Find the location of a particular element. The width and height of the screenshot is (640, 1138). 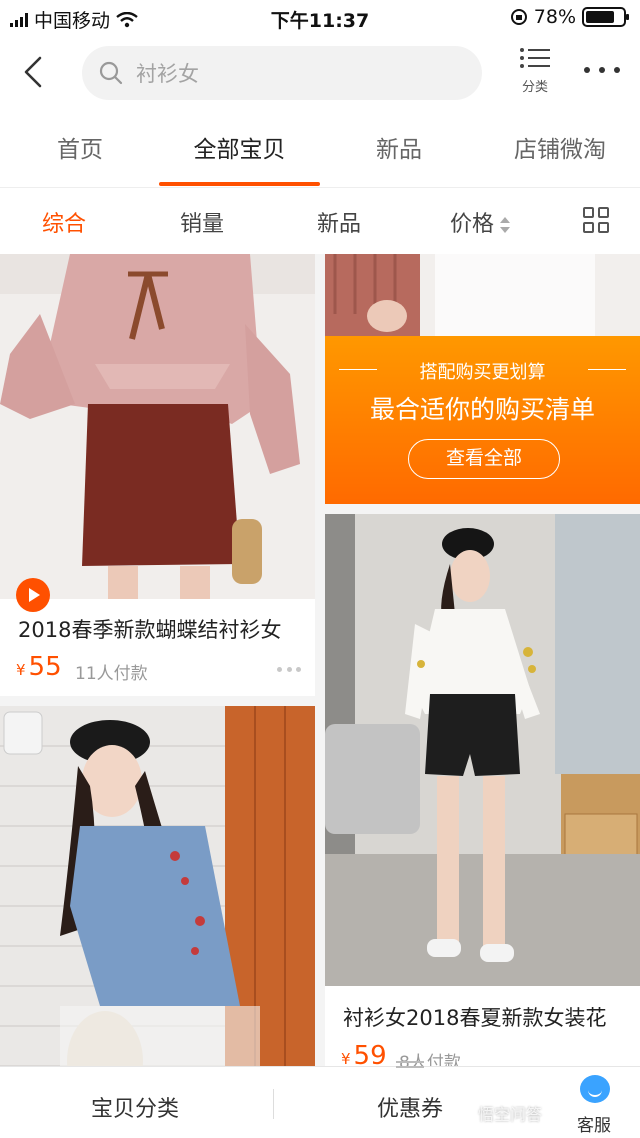

tab-all-items: 全部宝贝 is located at coordinates (239, 147).